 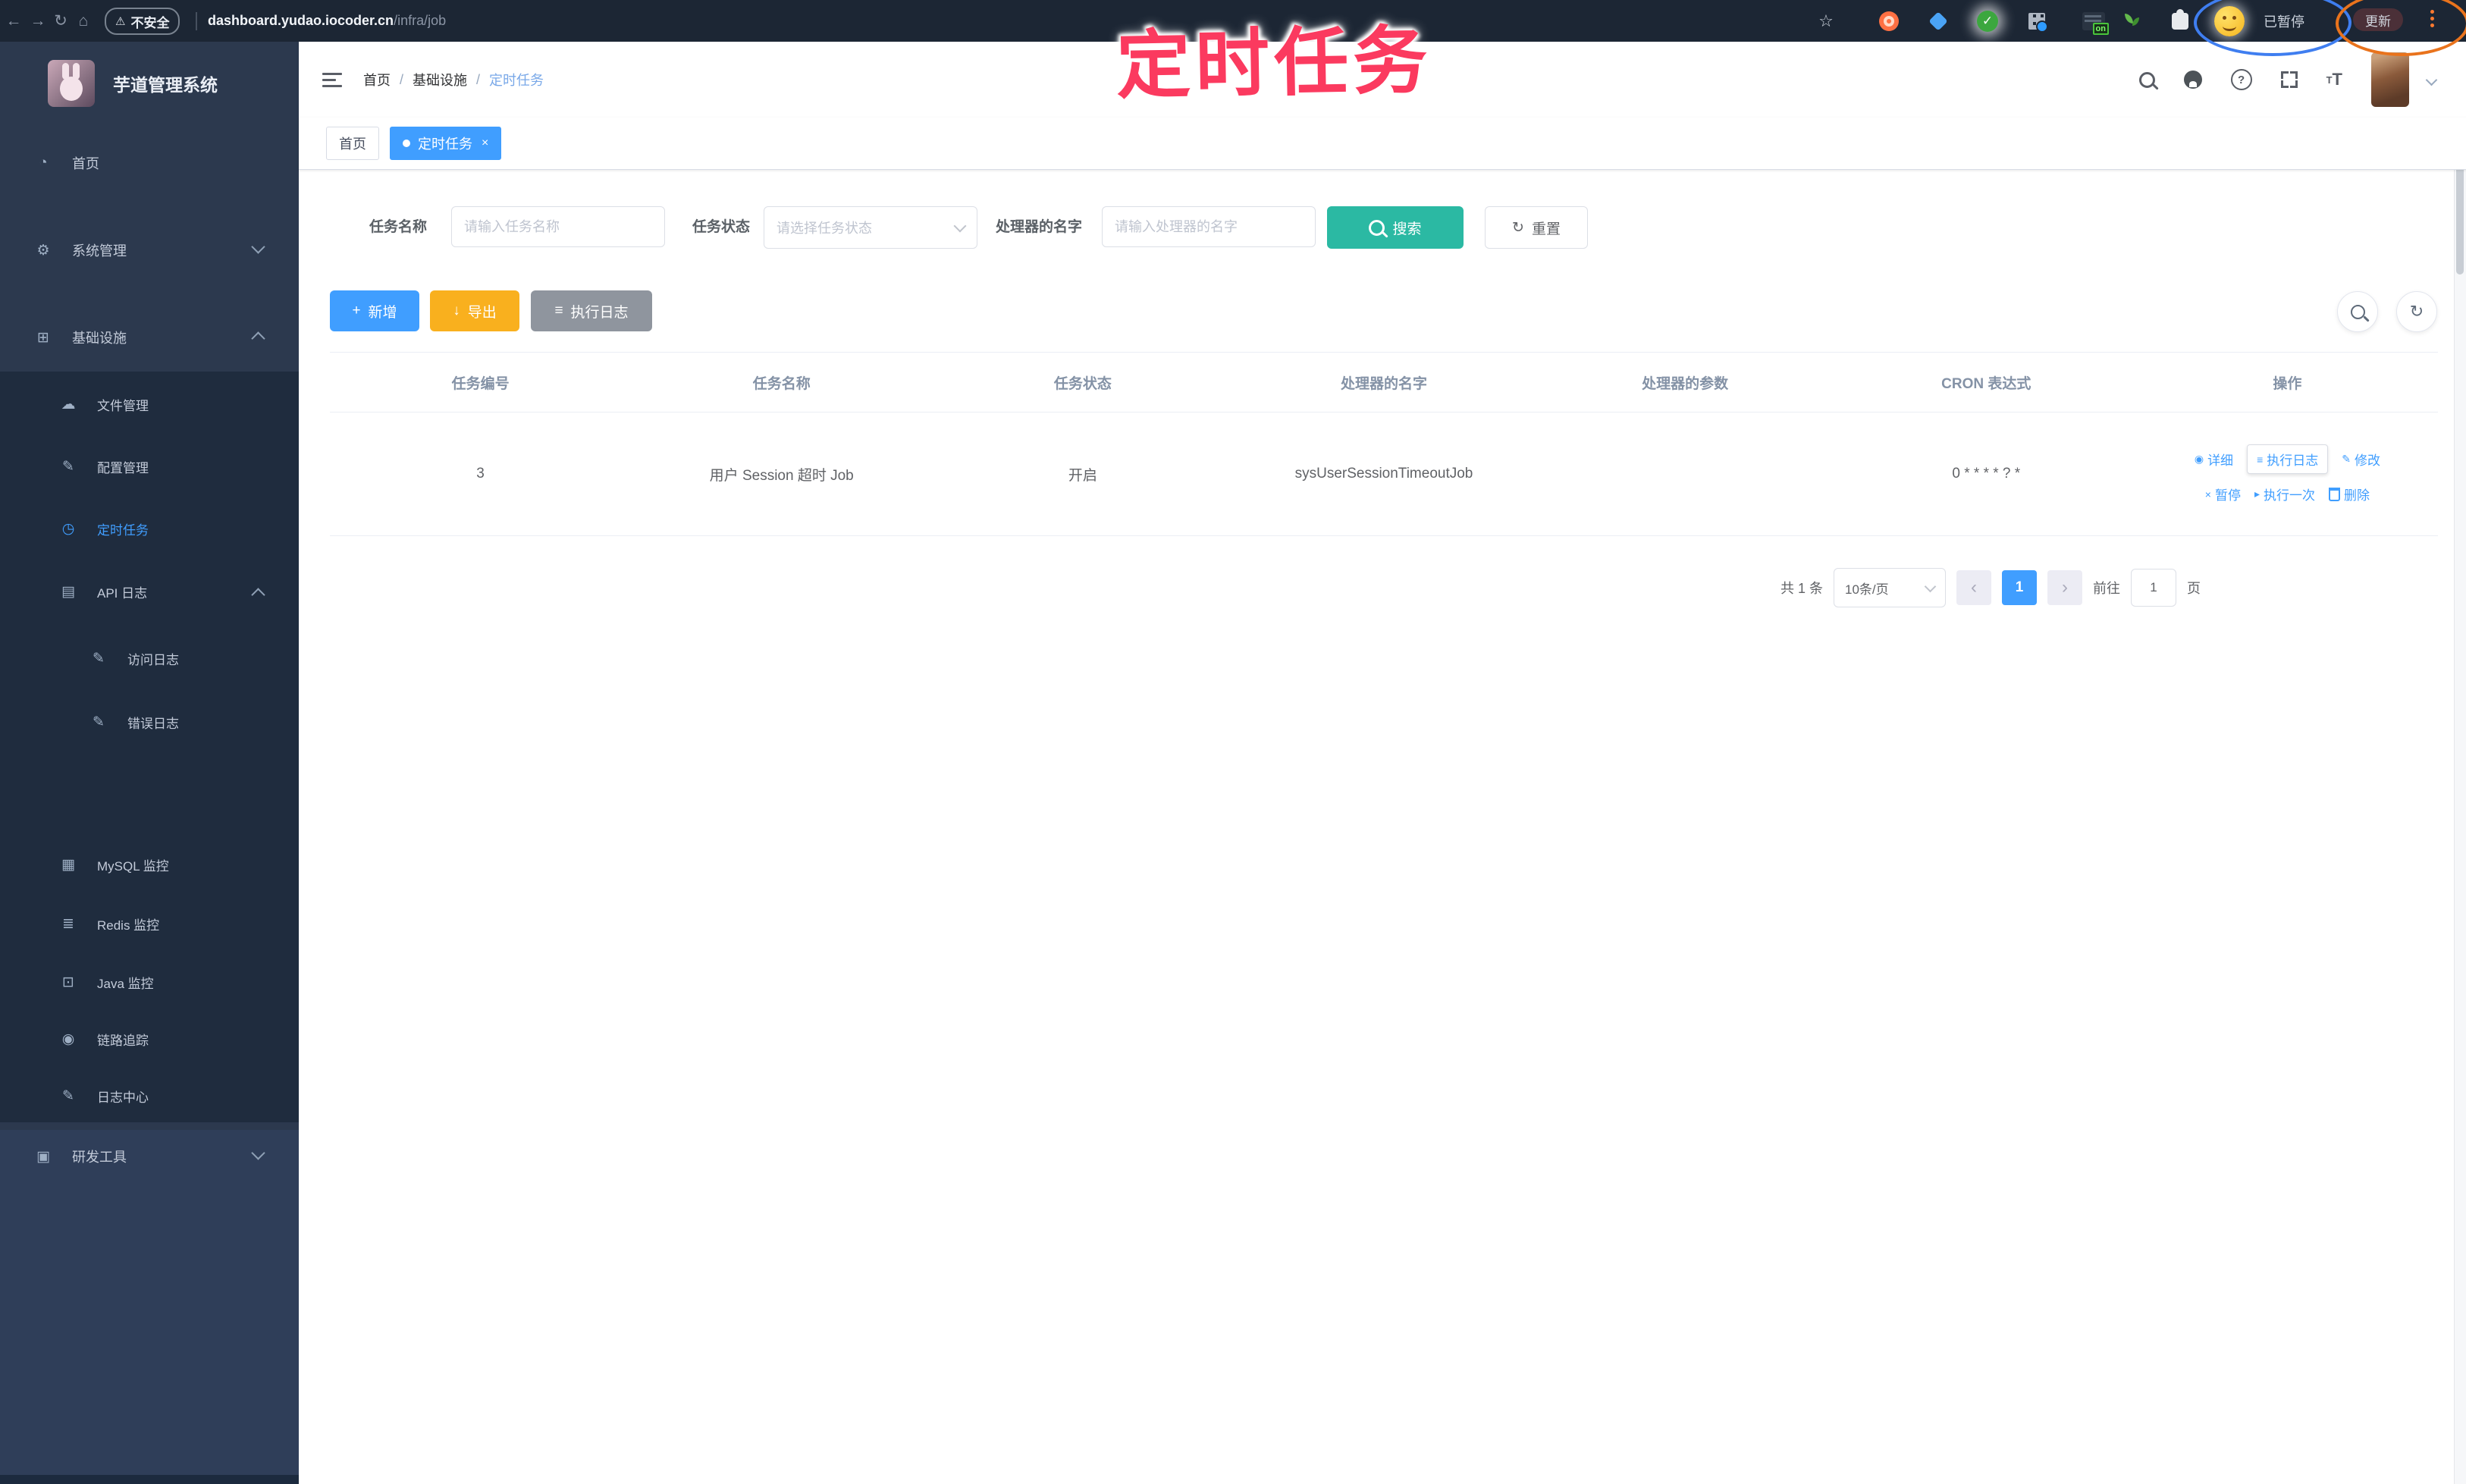 What do you see at coordinates (2207, 494) in the screenshot?
I see `pause-icon: ×` at bounding box center [2207, 494].